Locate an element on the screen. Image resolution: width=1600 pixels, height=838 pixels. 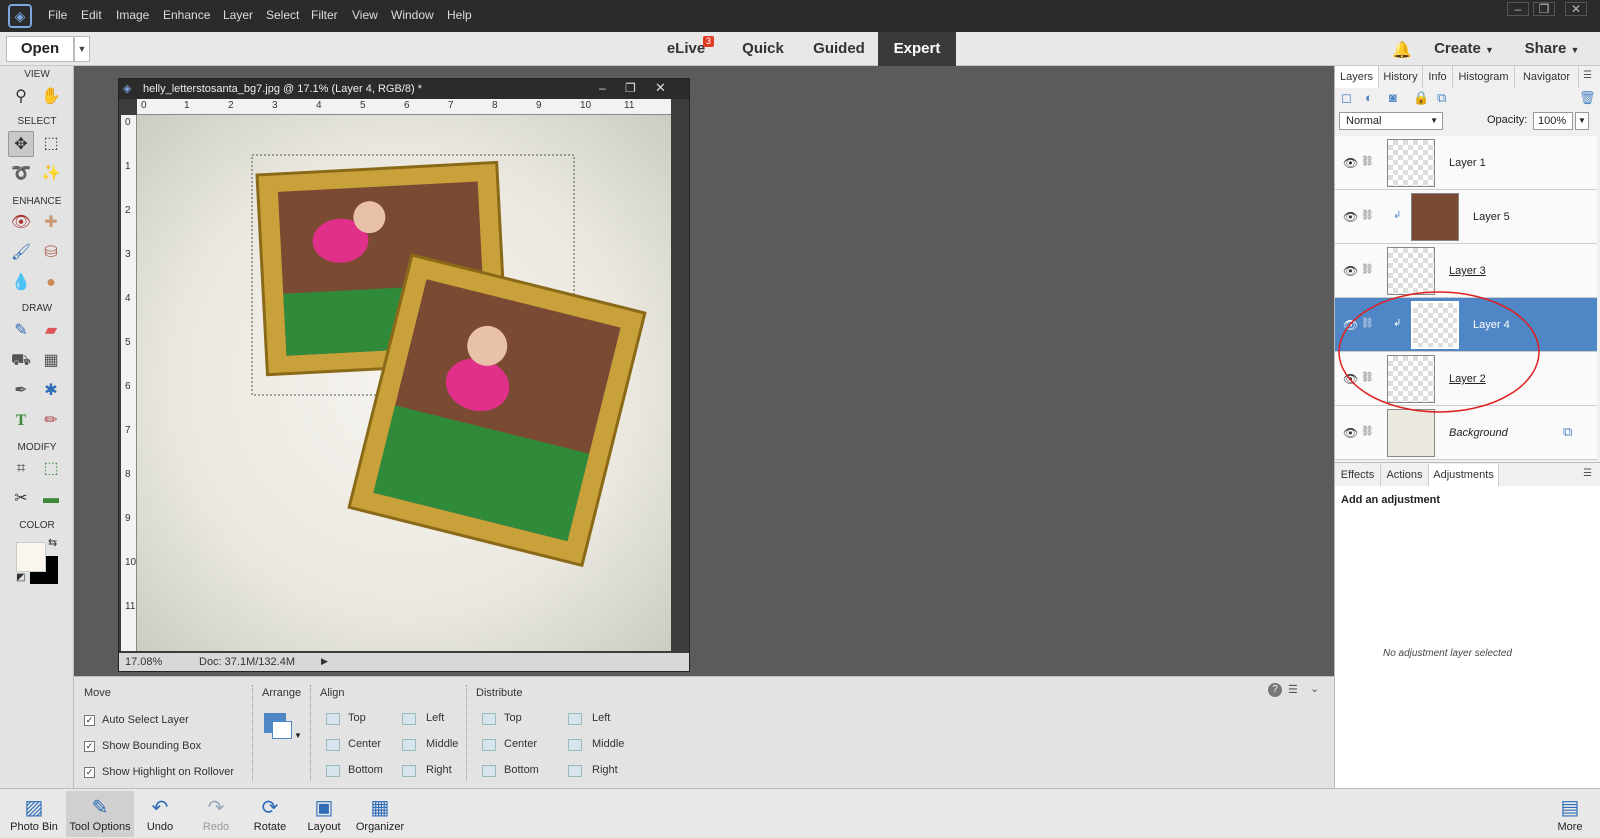
doc-close-icon: ✕ is located at coordinates (664, 88).